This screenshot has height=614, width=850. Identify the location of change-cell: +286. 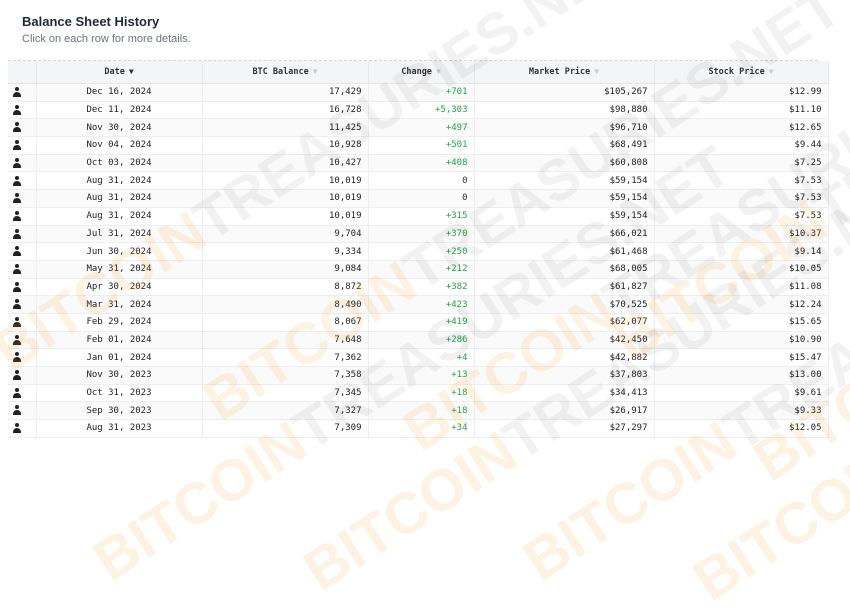
(421, 340).